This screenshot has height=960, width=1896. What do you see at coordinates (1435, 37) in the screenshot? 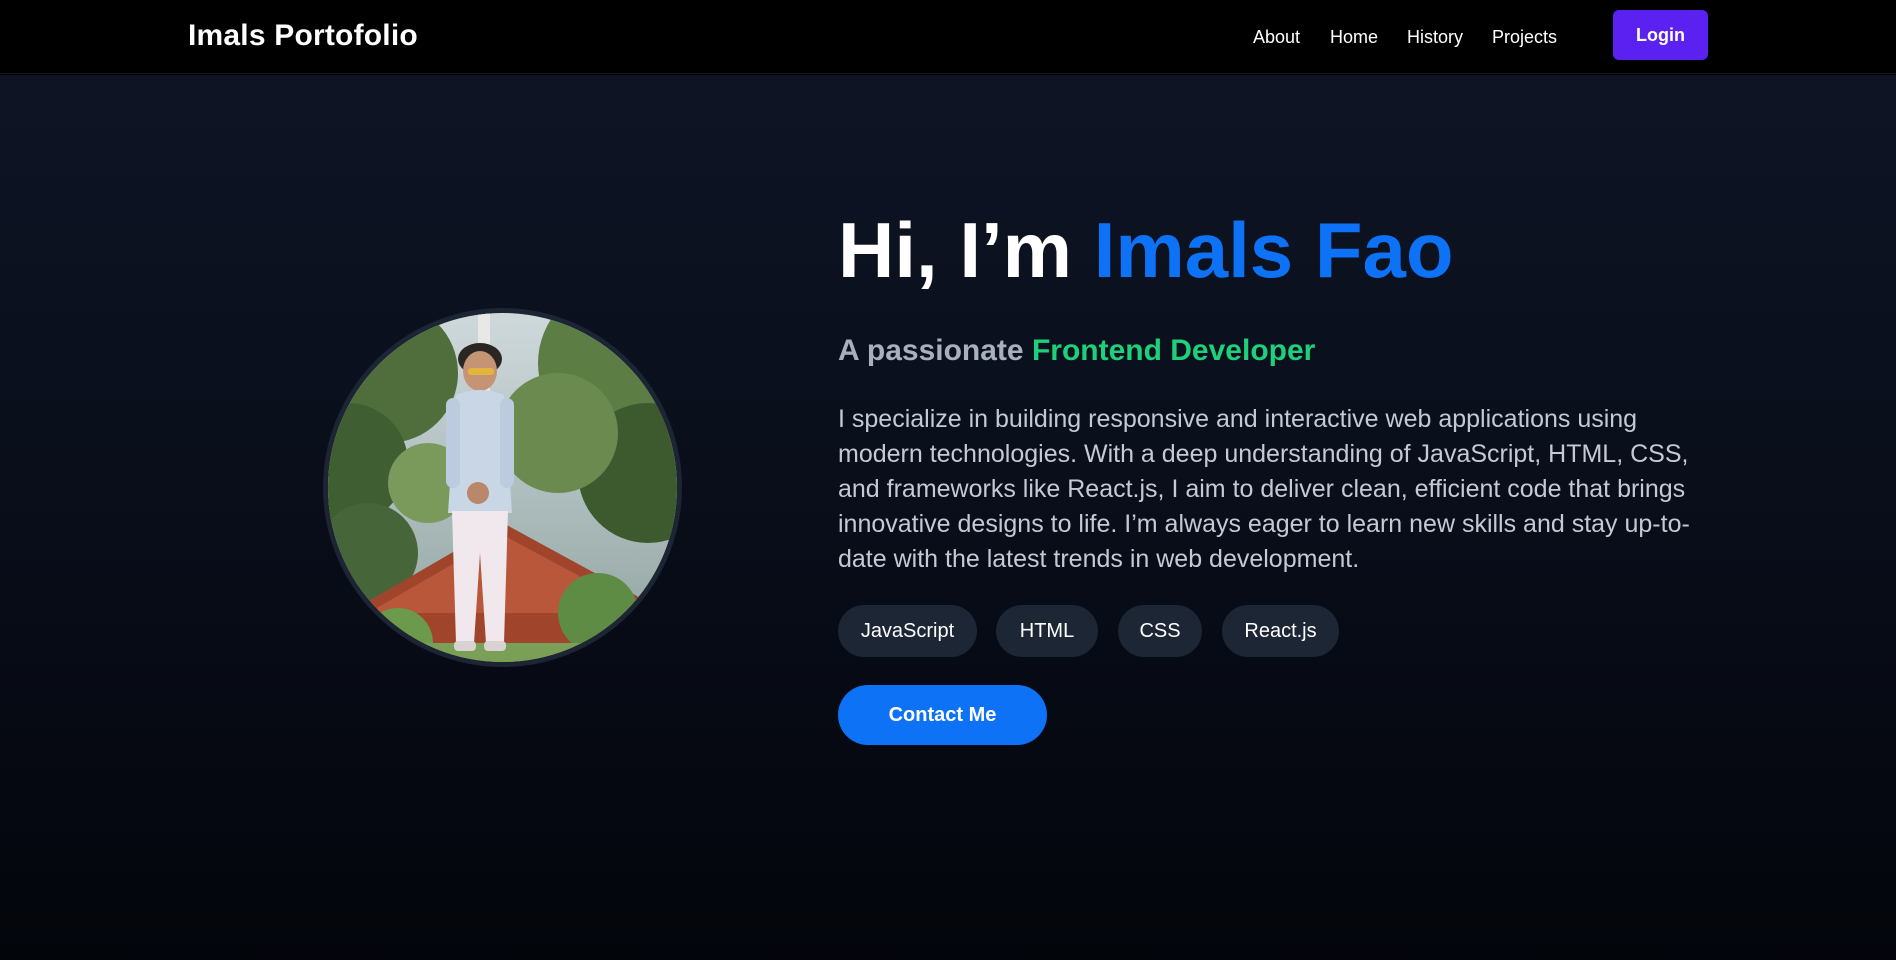
I see `nav-link-history: History` at bounding box center [1435, 37].